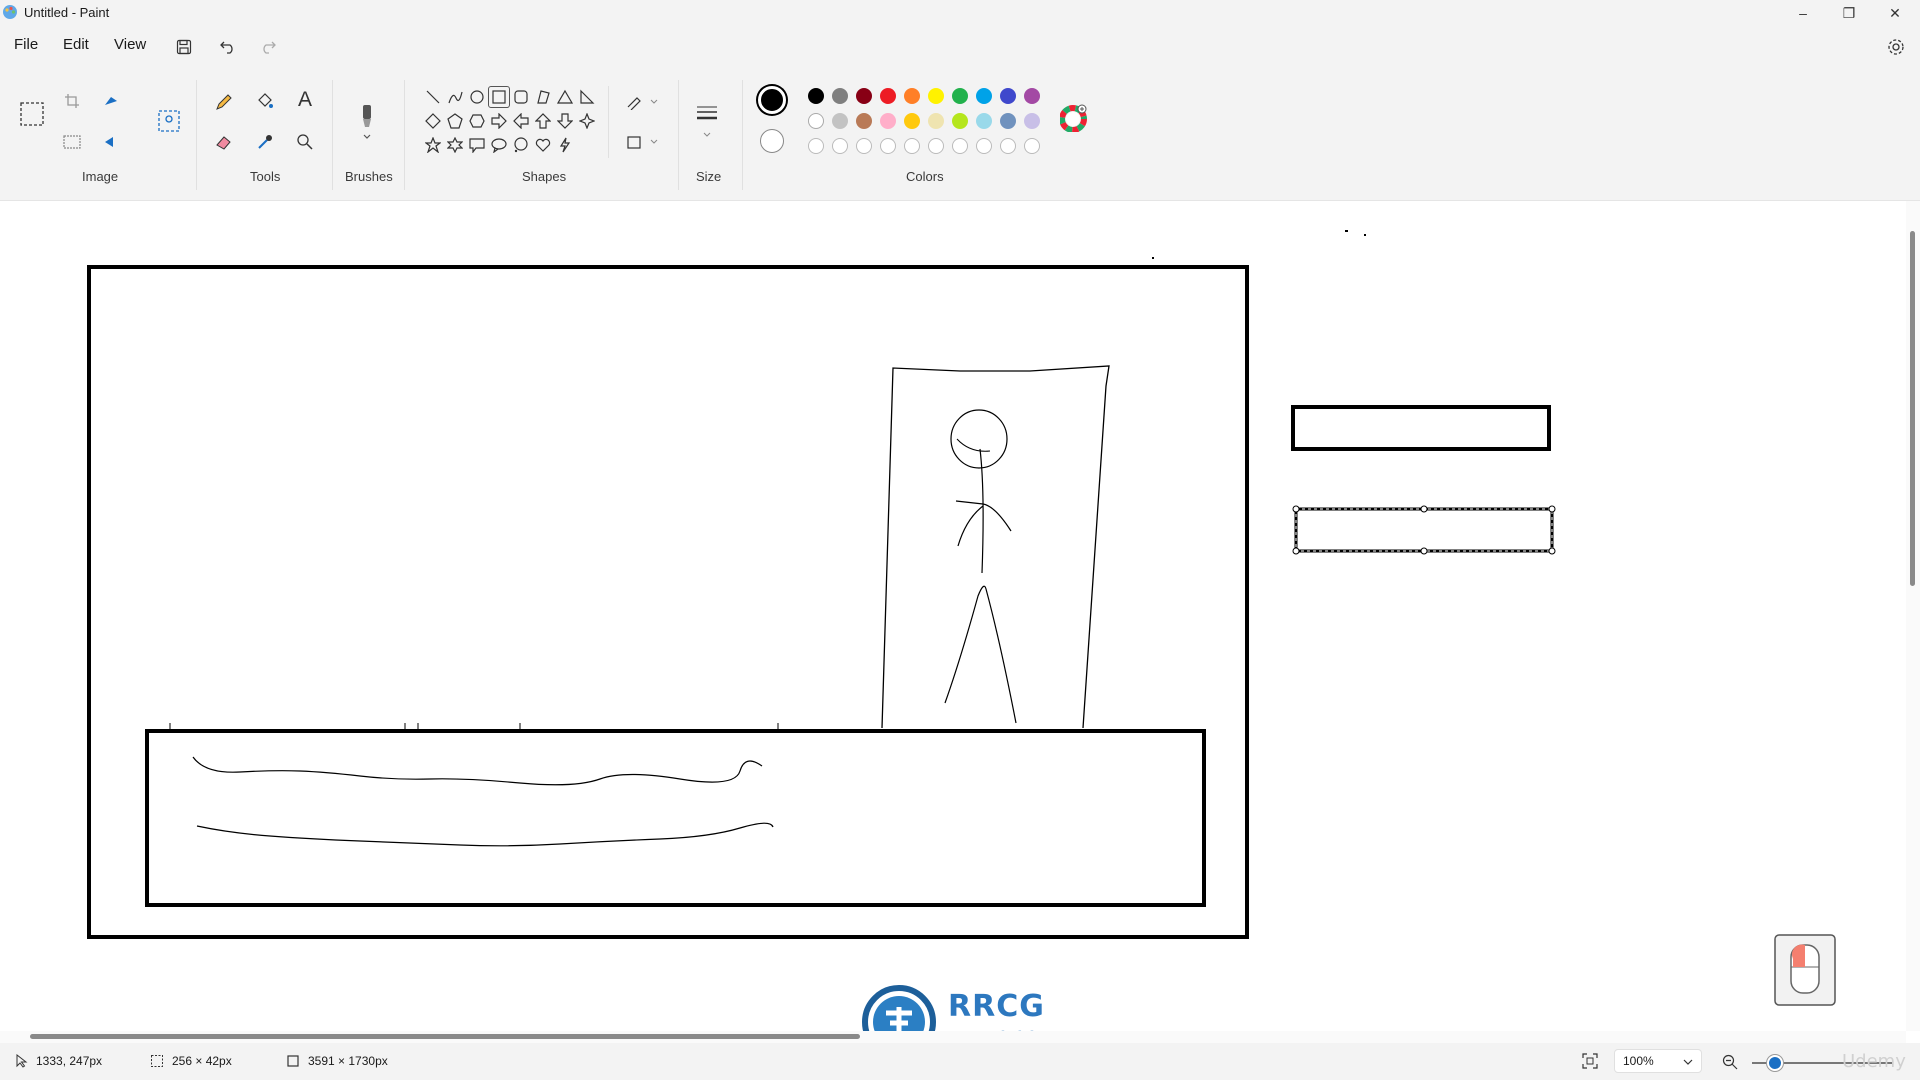 This screenshot has width=1920, height=1080. What do you see at coordinates (112, 142) in the screenshot?
I see `flip-icon` at bounding box center [112, 142].